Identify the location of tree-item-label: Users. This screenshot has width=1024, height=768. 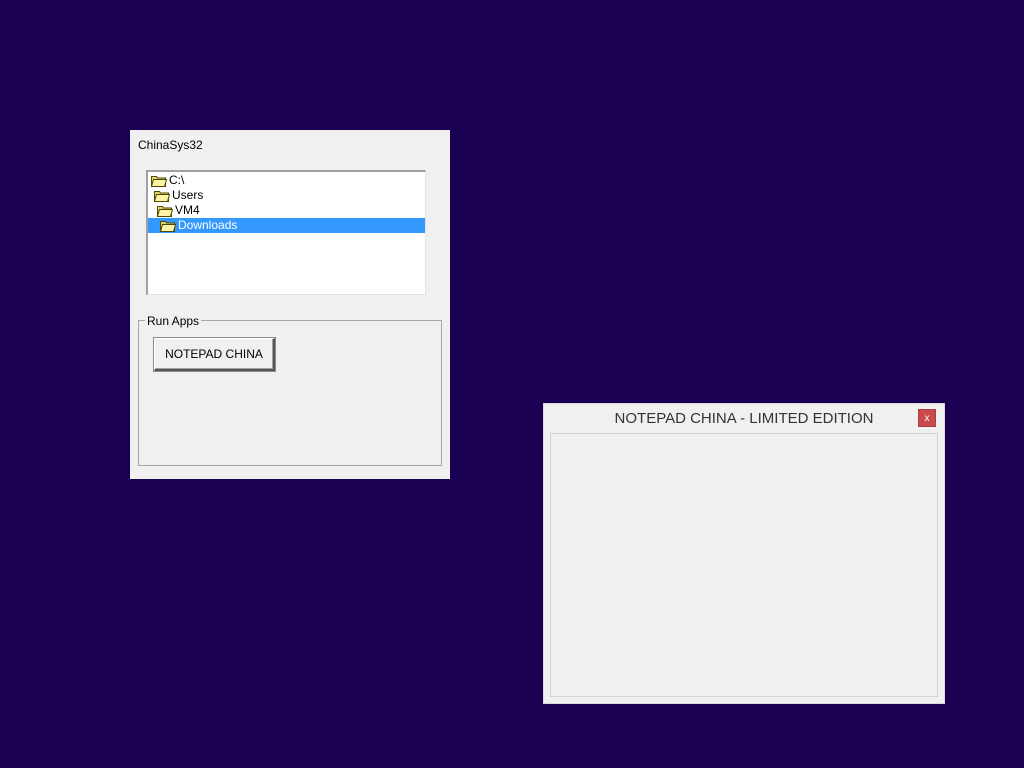
(188, 195).